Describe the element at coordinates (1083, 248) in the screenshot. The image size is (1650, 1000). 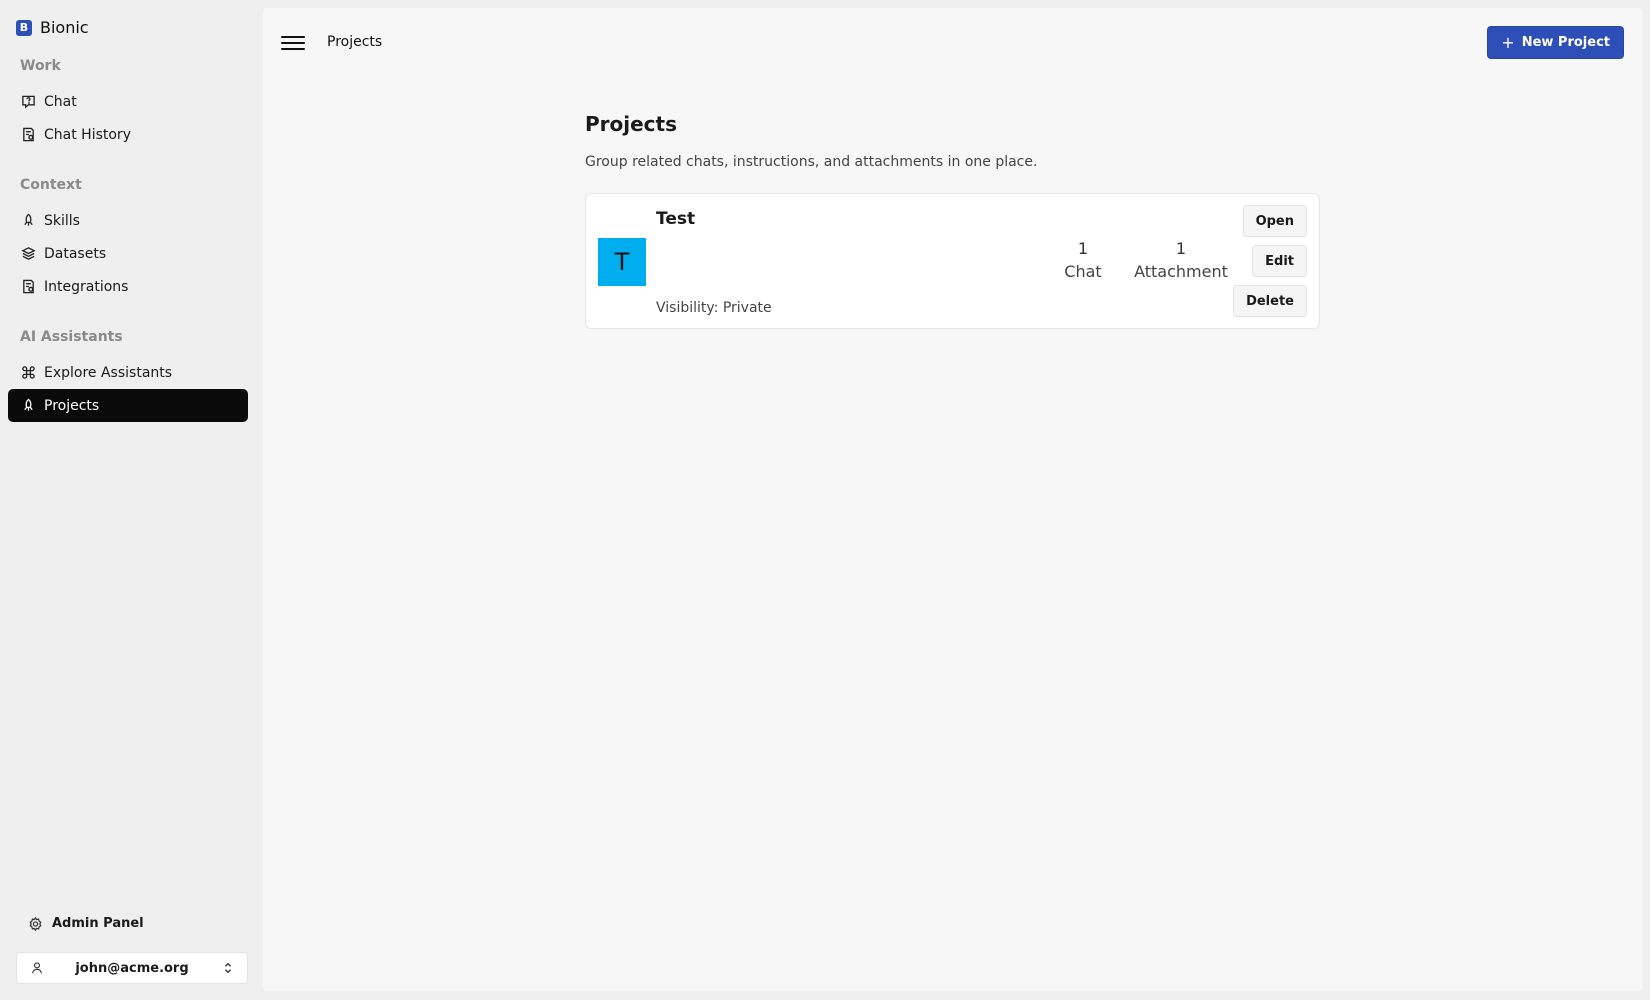
I see `chat-count: 1` at that location.